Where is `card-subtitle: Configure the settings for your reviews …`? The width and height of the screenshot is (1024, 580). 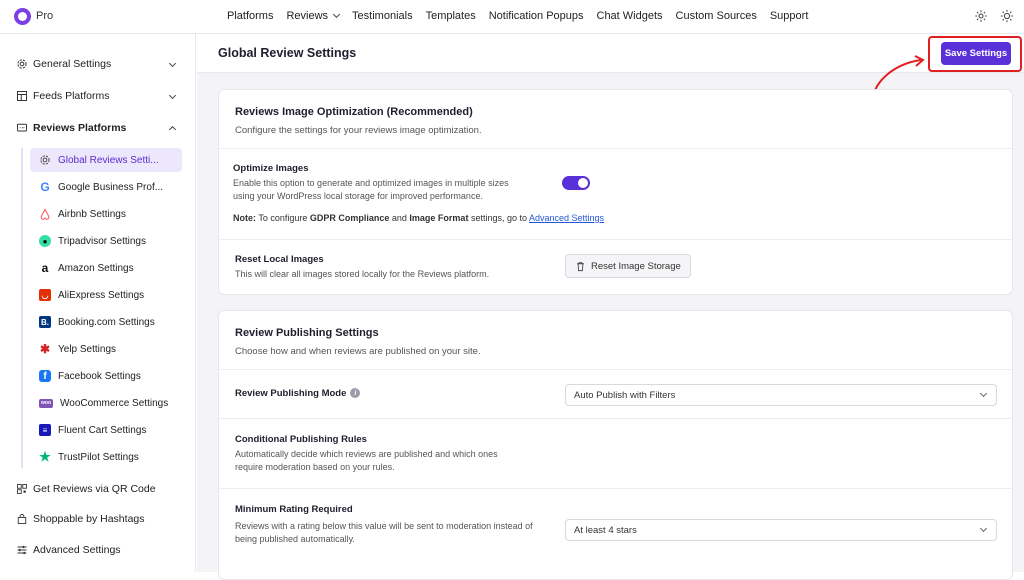 card-subtitle: Configure the settings for your reviews … is located at coordinates (358, 130).